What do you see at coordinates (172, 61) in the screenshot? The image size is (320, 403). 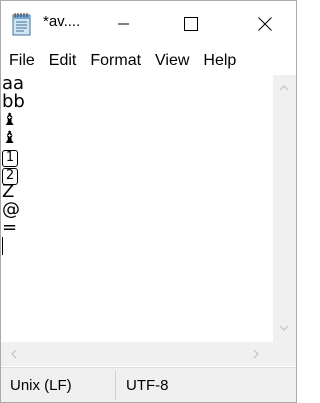 I see `menu-view: View` at bounding box center [172, 61].